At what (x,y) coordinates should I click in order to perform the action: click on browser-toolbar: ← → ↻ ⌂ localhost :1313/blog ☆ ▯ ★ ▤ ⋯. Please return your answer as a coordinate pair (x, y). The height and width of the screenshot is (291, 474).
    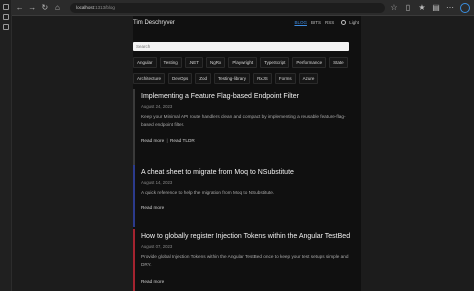
    Looking at the image, I should click on (243, 8).